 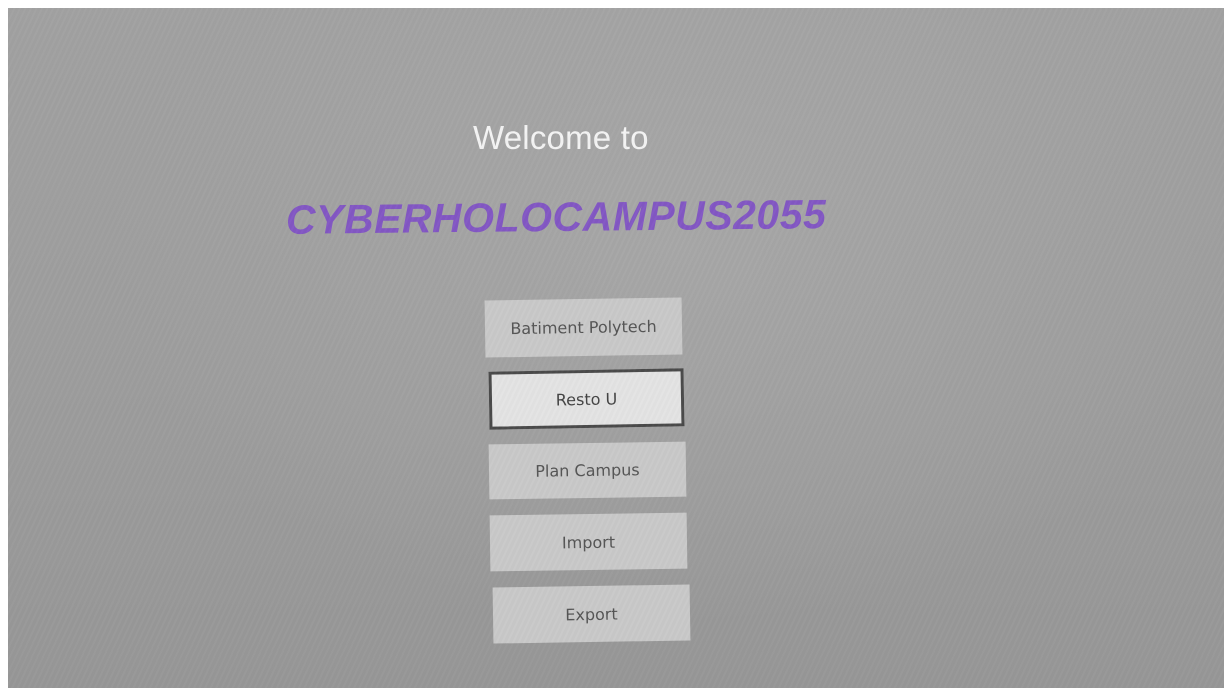 I want to click on welcome-heading: Welcome to, so click(x=561, y=137).